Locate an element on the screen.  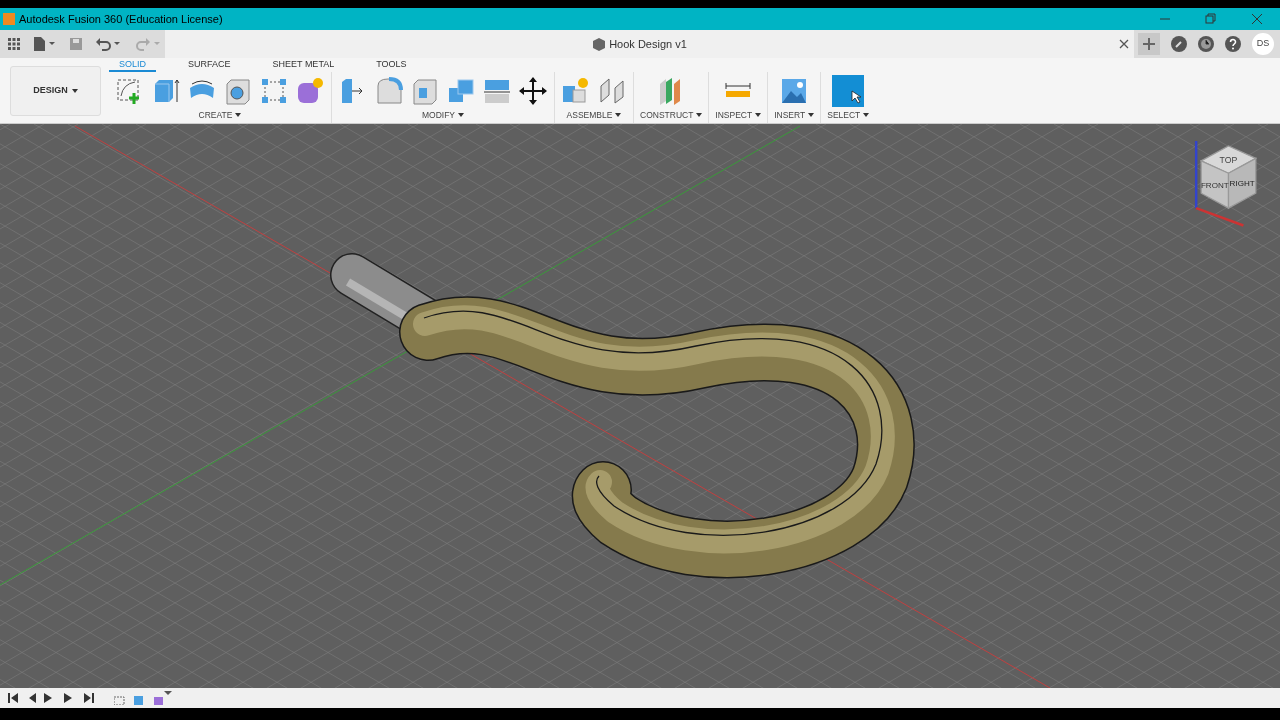
tool-group-menu: MODIFY is located at coordinates (443, 115).